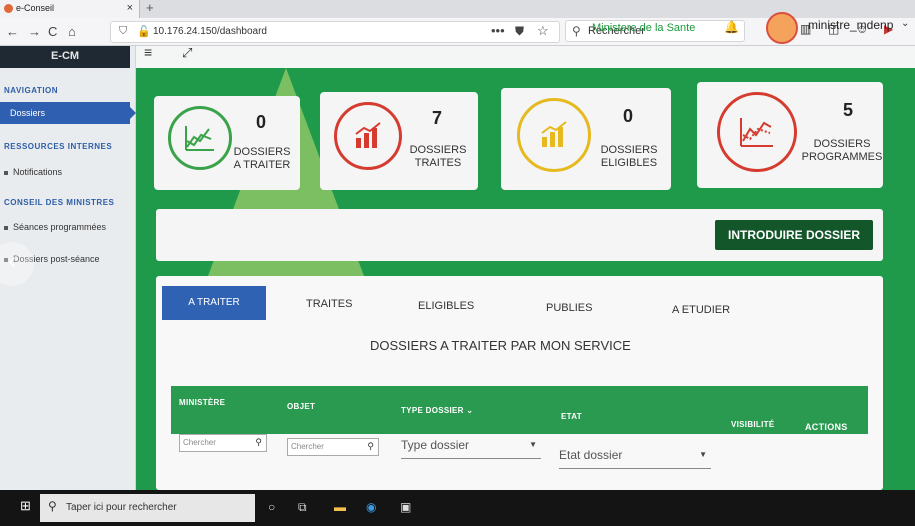 This screenshot has height=526, width=915. Describe the element at coordinates (571, 416) in the screenshot. I see `column-etat: ETAT` at that location.